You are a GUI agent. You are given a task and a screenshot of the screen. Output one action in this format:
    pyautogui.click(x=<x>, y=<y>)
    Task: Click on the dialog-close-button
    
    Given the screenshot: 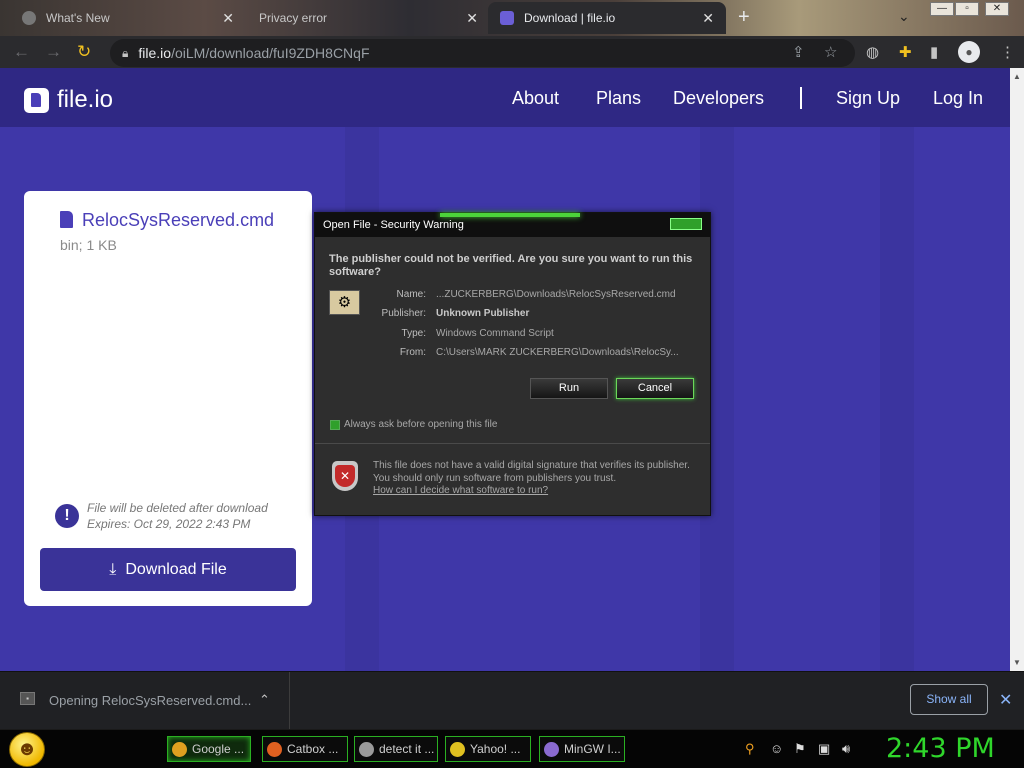 What is the action you would take?
    pyautogui.click(x=686, y=224)
    